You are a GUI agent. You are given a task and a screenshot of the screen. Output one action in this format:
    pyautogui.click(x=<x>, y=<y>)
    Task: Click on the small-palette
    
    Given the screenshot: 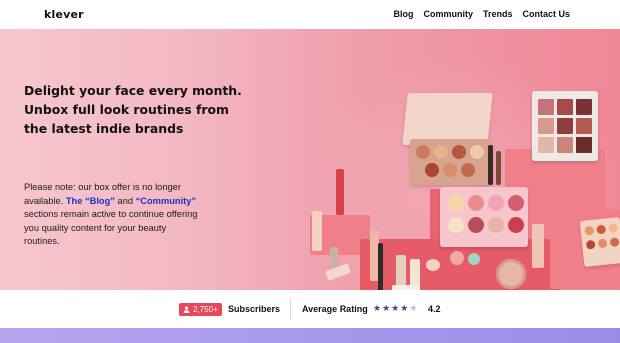 What is the action you would take?
    pyautogui.click(x=599, y=242)
    